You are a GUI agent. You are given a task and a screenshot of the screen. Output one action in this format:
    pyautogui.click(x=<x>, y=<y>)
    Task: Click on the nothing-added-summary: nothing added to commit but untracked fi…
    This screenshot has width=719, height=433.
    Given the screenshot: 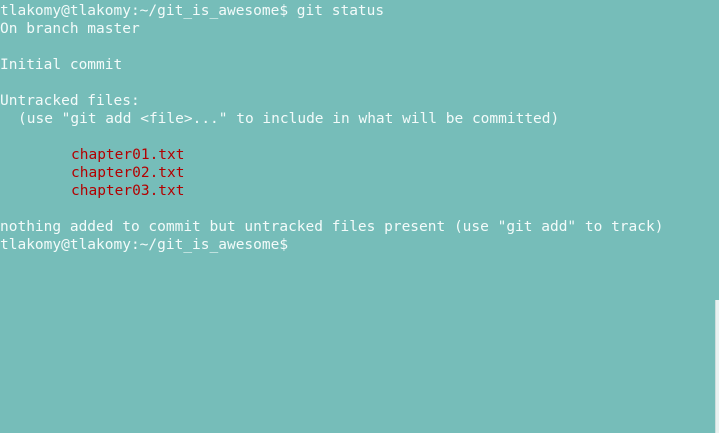 What is the action you would take?
    pyautogui.click(x=332, y=227)
    